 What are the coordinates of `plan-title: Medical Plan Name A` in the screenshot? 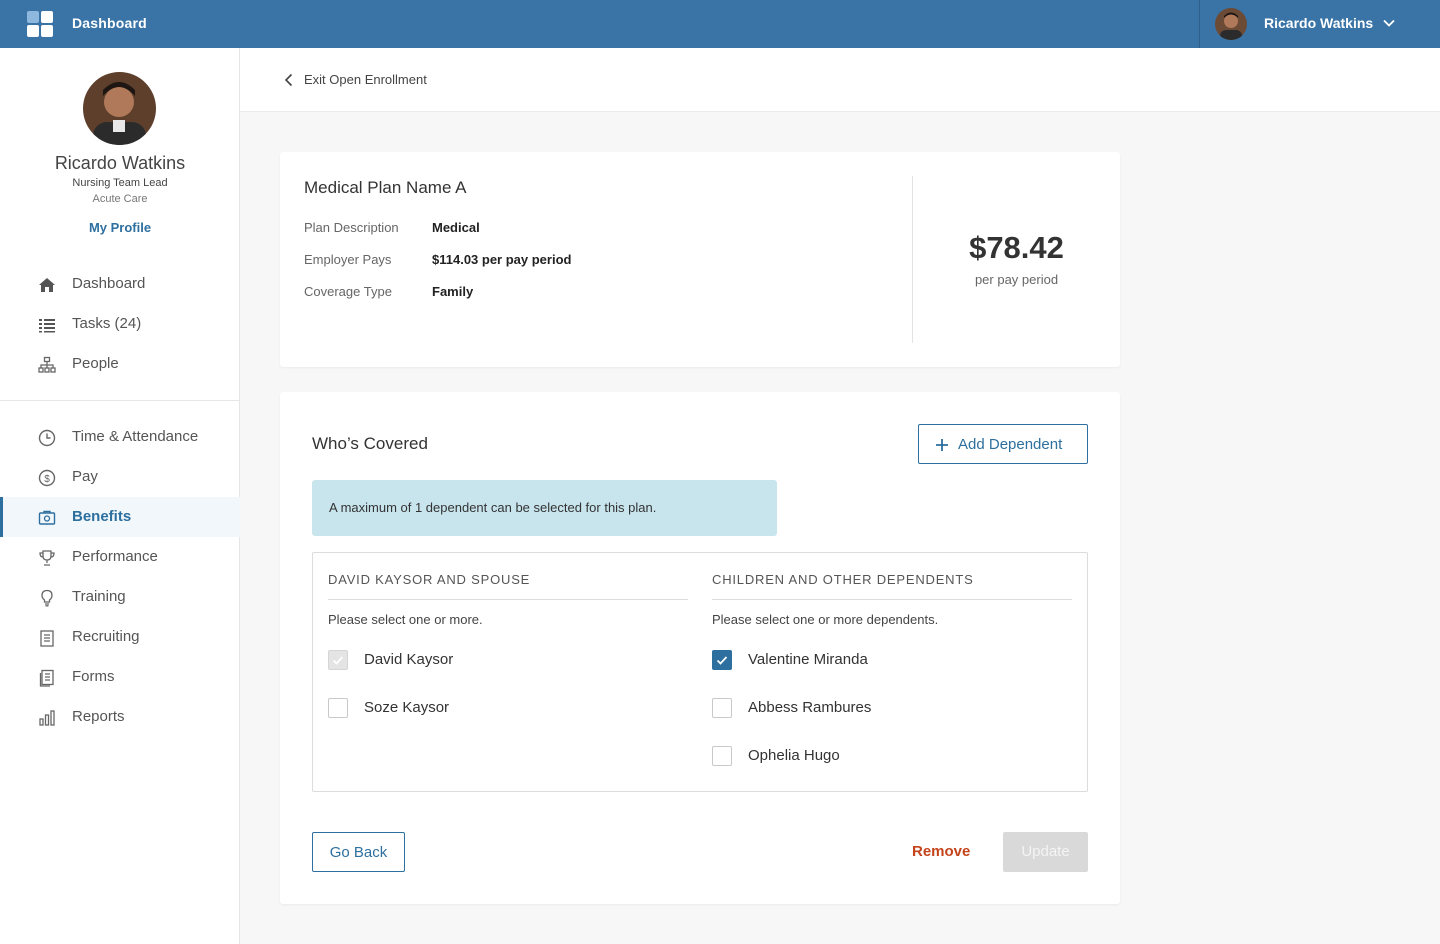 It's located at (385, 187).